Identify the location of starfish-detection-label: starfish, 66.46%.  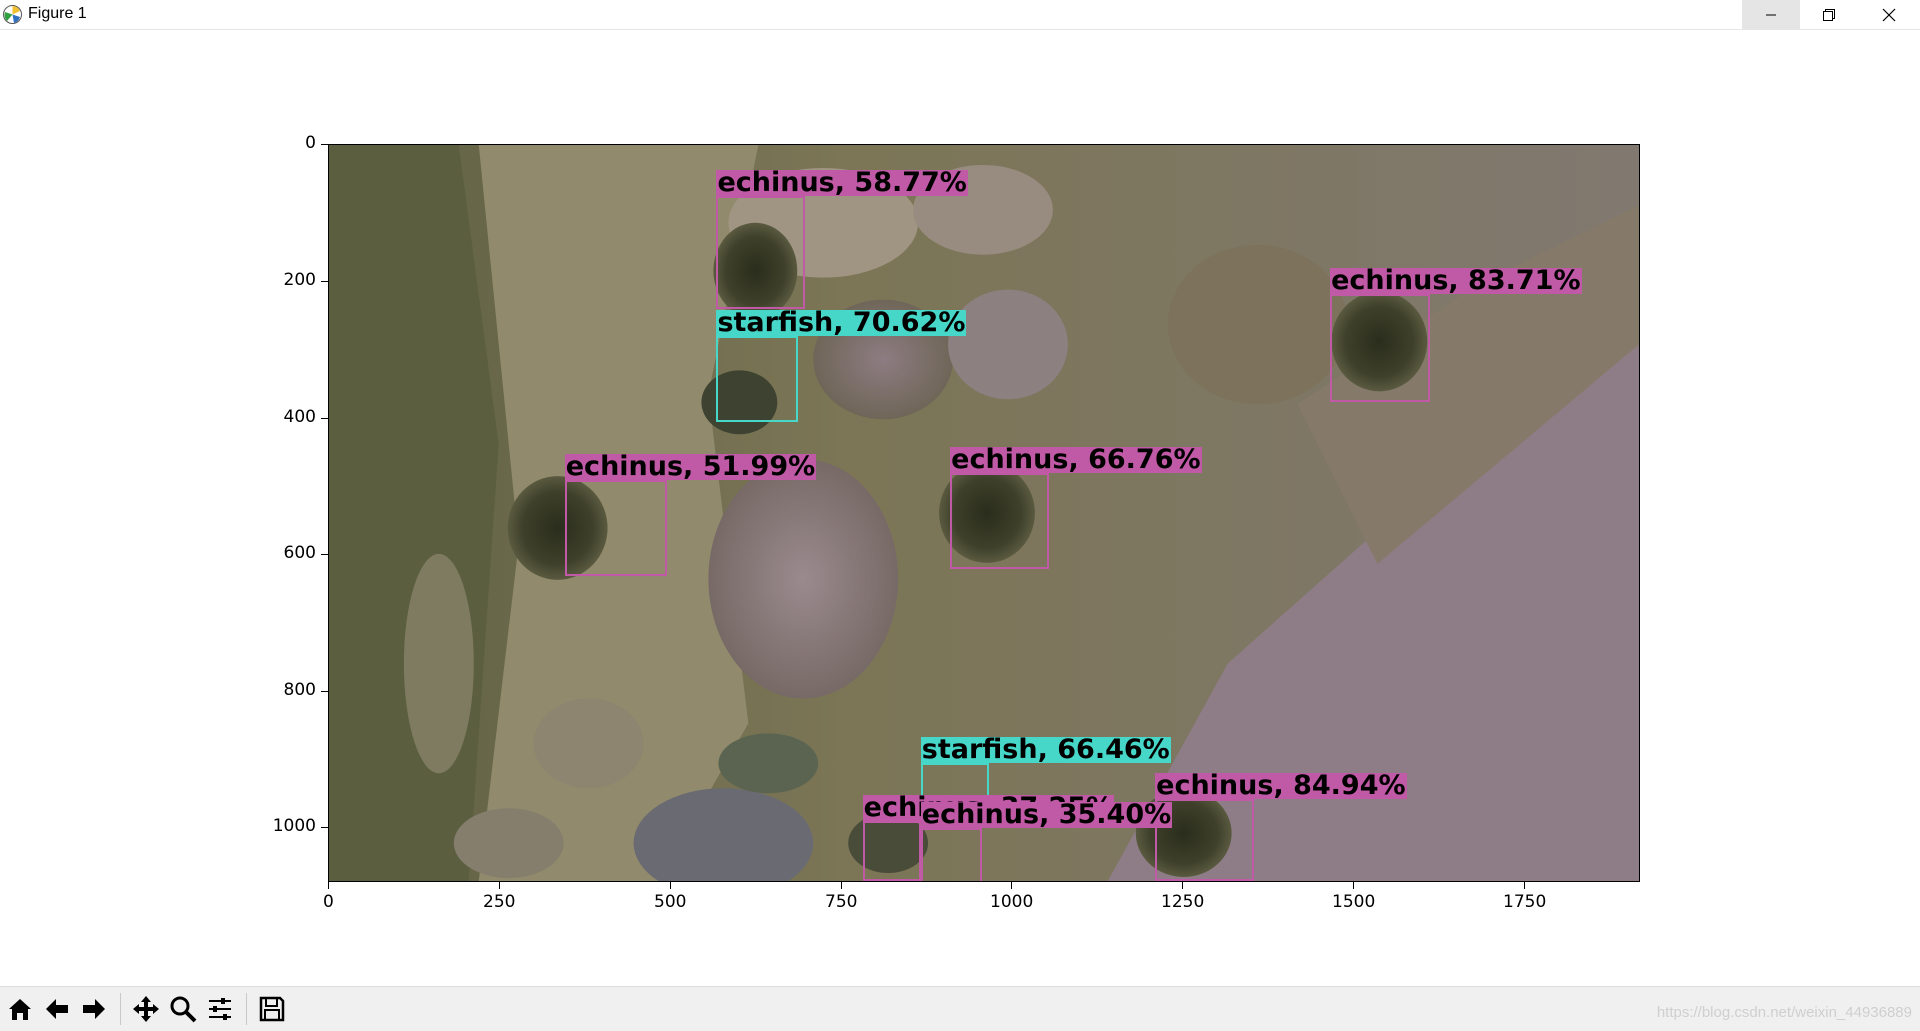
(1045, 750).